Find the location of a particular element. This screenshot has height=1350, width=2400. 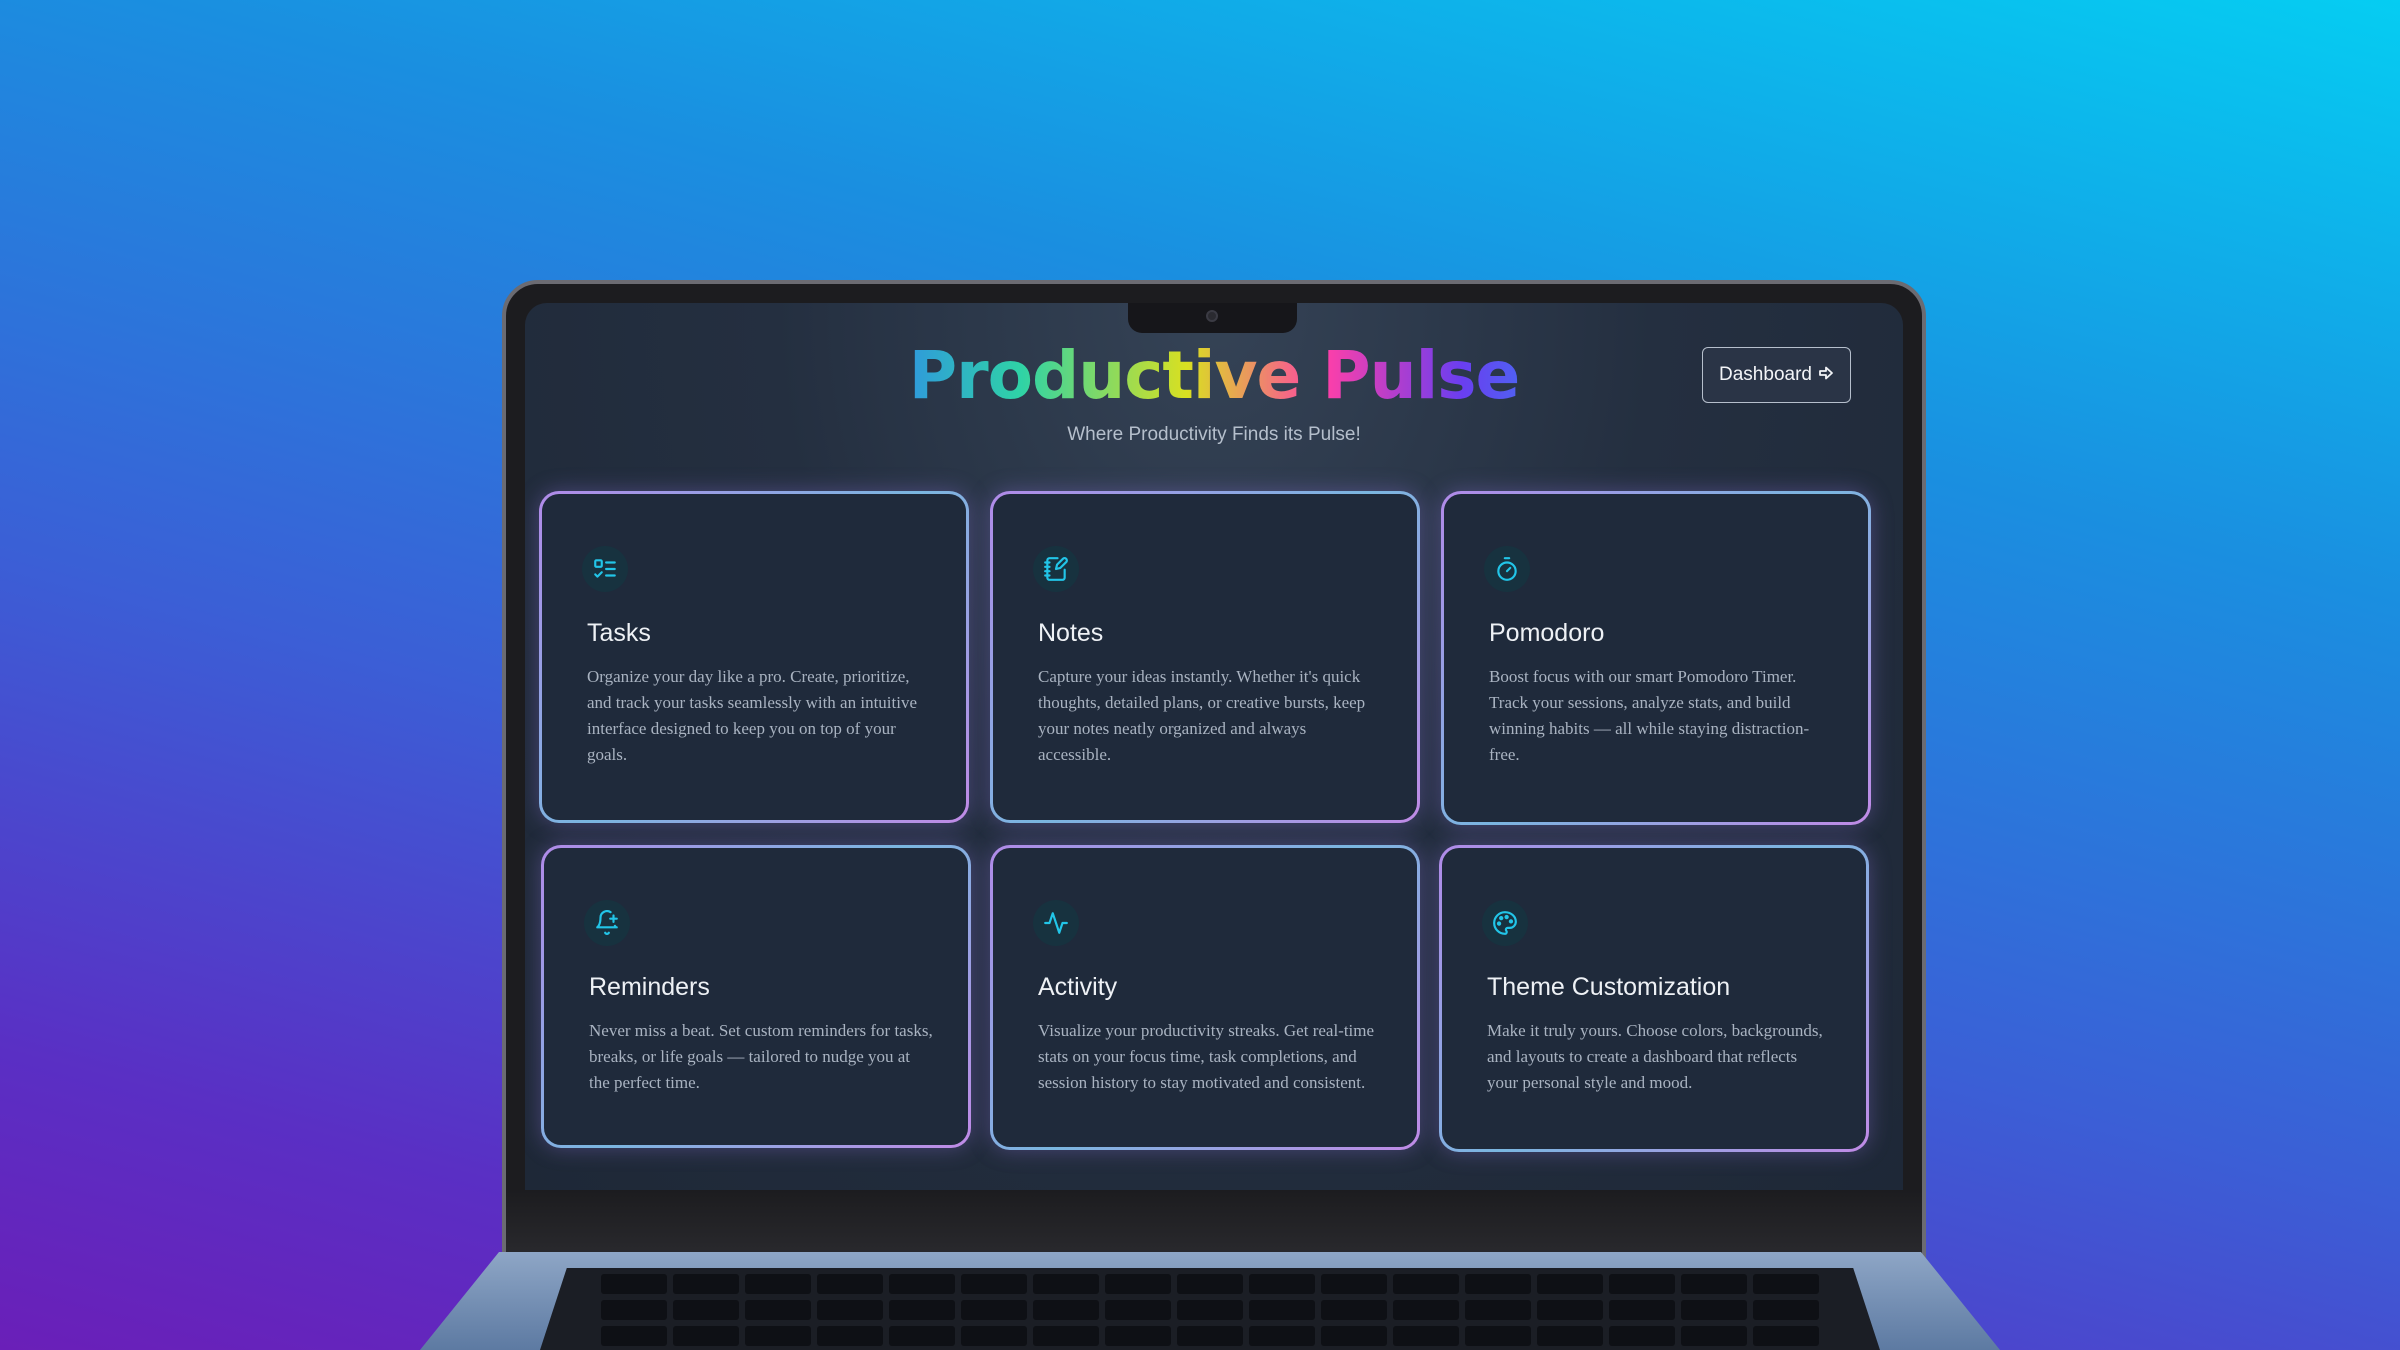

card-title: Tasks is located at coordinates (619, 633).